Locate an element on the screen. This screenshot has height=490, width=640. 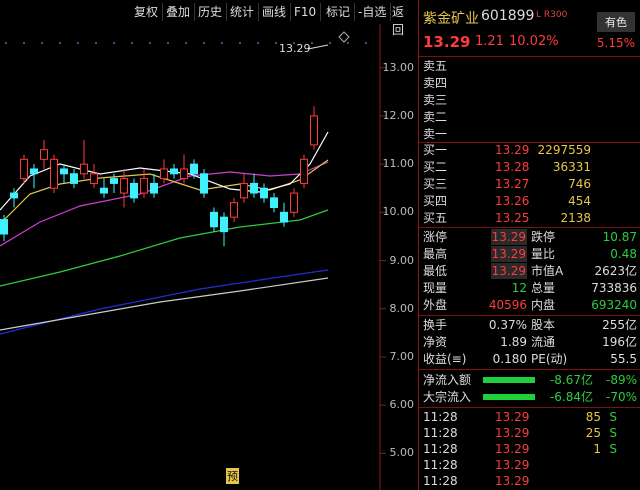
draw-line-button: 画线 is located at coordinates (275, 12).